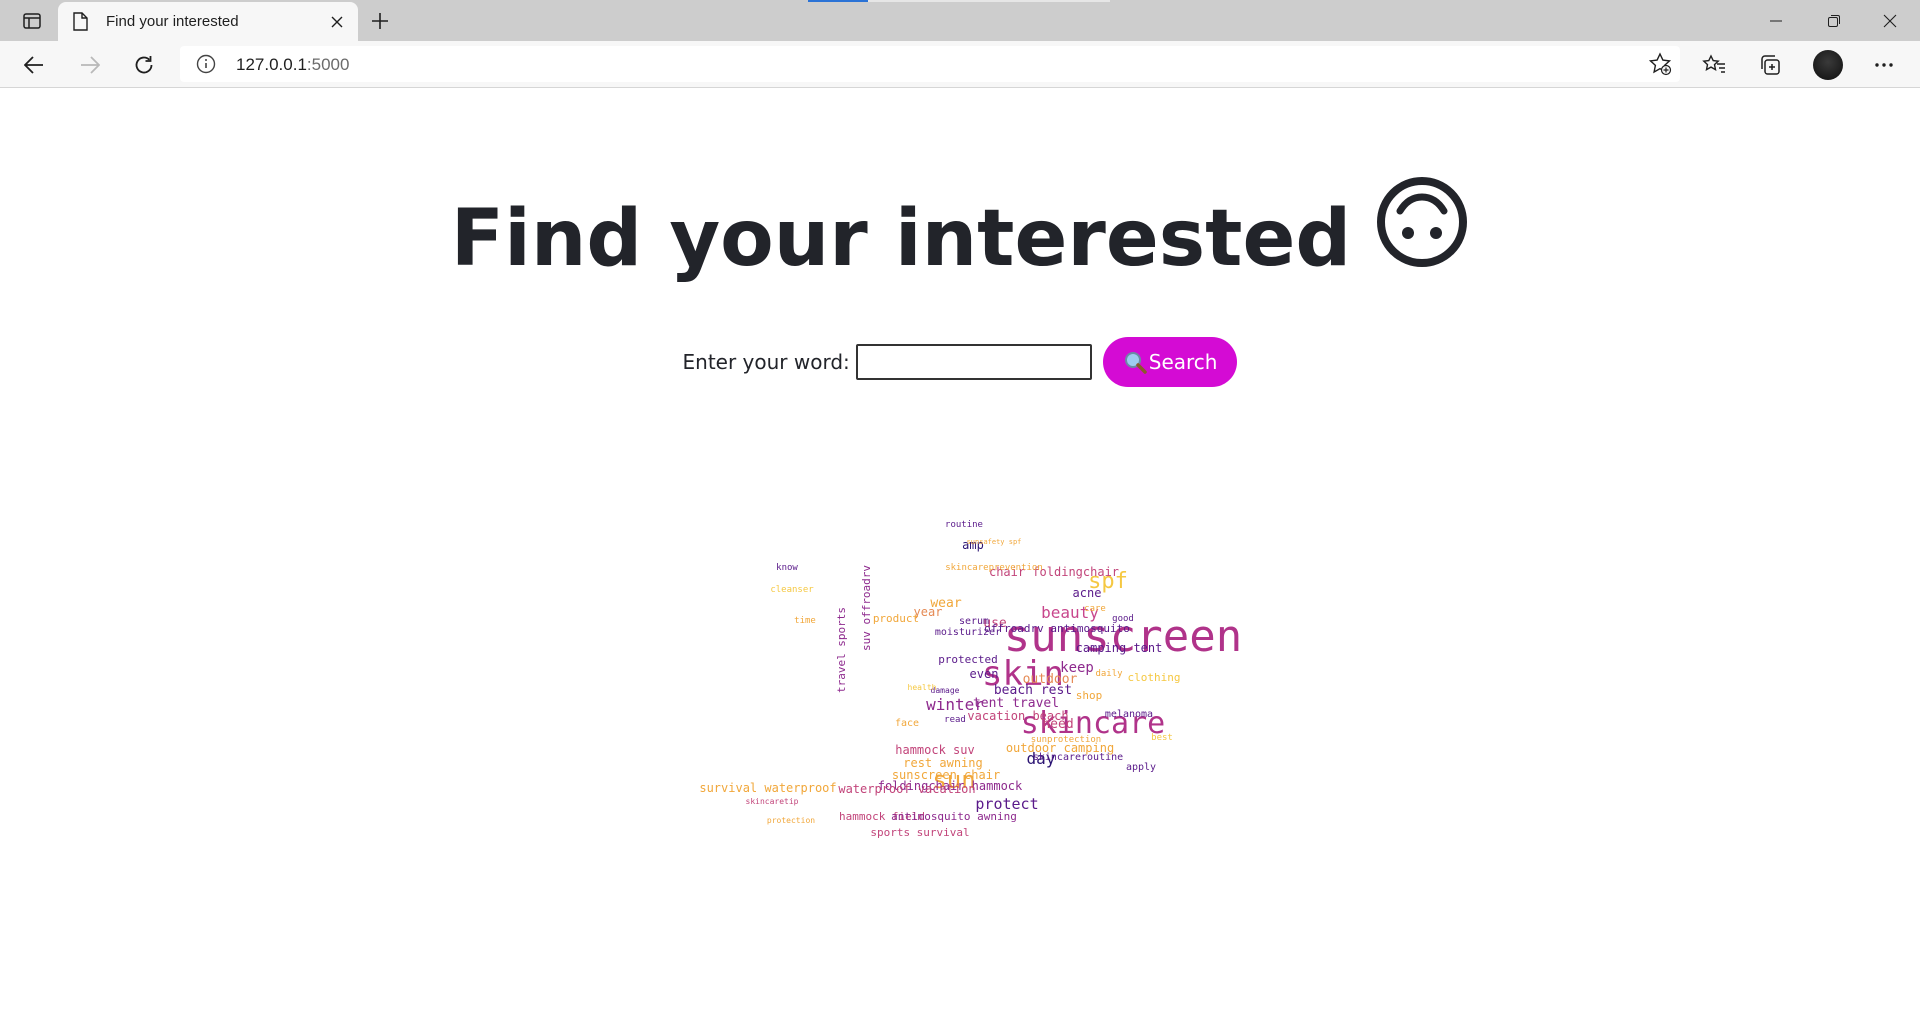 This screenshot has height=1027, width=1920. I want to click on tab-strip-indicator-track, so click(989, 1).